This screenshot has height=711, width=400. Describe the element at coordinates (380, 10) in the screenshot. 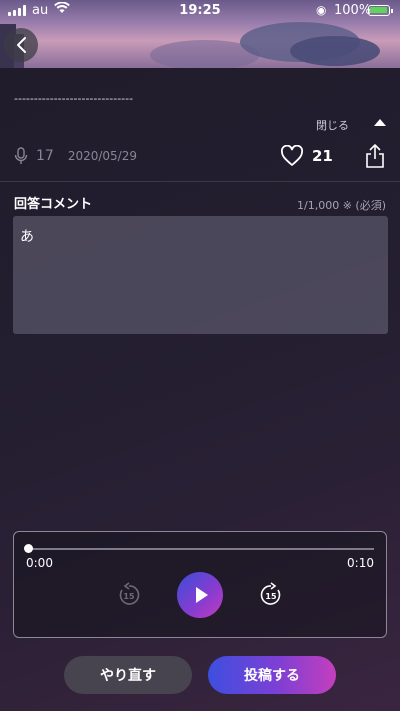

I see `battery-icon` at that location.